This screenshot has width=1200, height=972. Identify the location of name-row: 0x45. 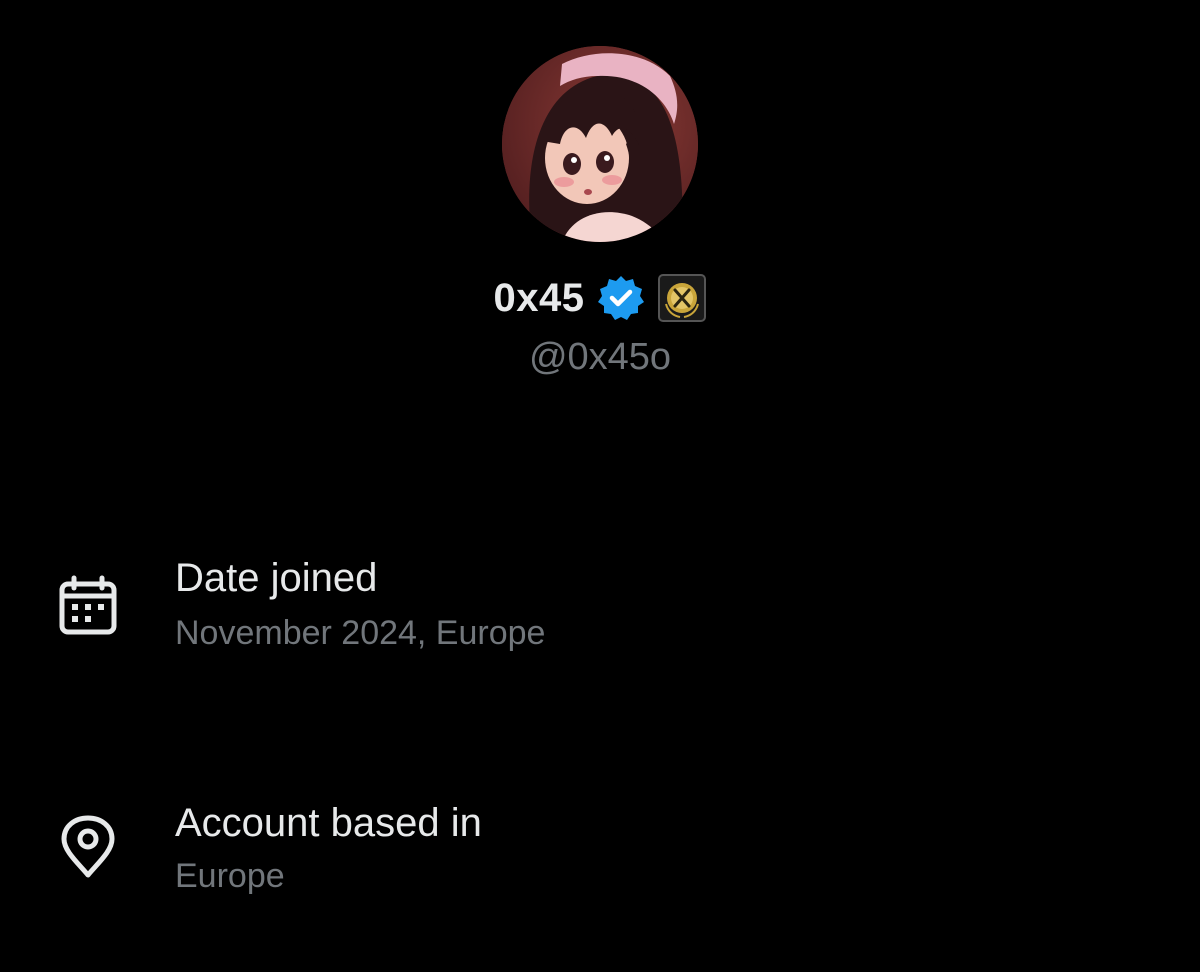
(600, 298).